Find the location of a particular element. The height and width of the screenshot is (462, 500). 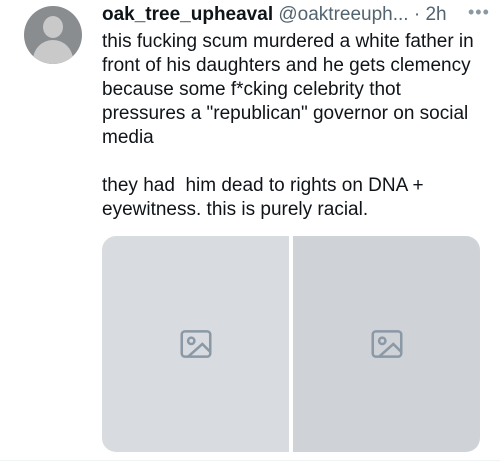

divider is located at coordinates (250, 460).